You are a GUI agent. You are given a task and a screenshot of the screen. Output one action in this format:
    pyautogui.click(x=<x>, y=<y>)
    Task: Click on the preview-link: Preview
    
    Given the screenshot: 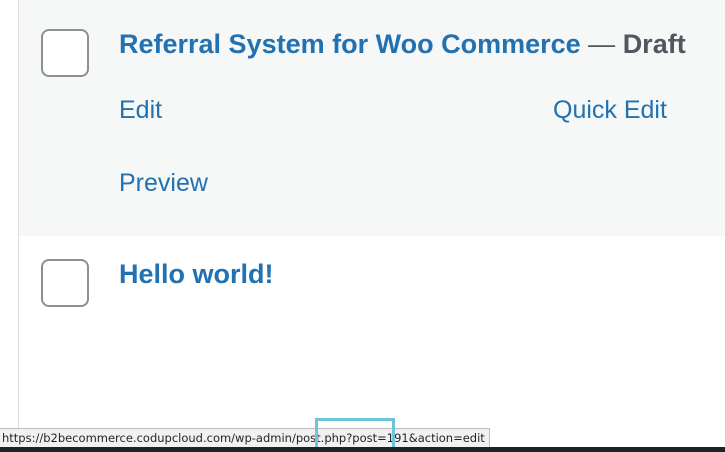 What is the action you would take?
    pyautogui.click(x=163, y=183)
    